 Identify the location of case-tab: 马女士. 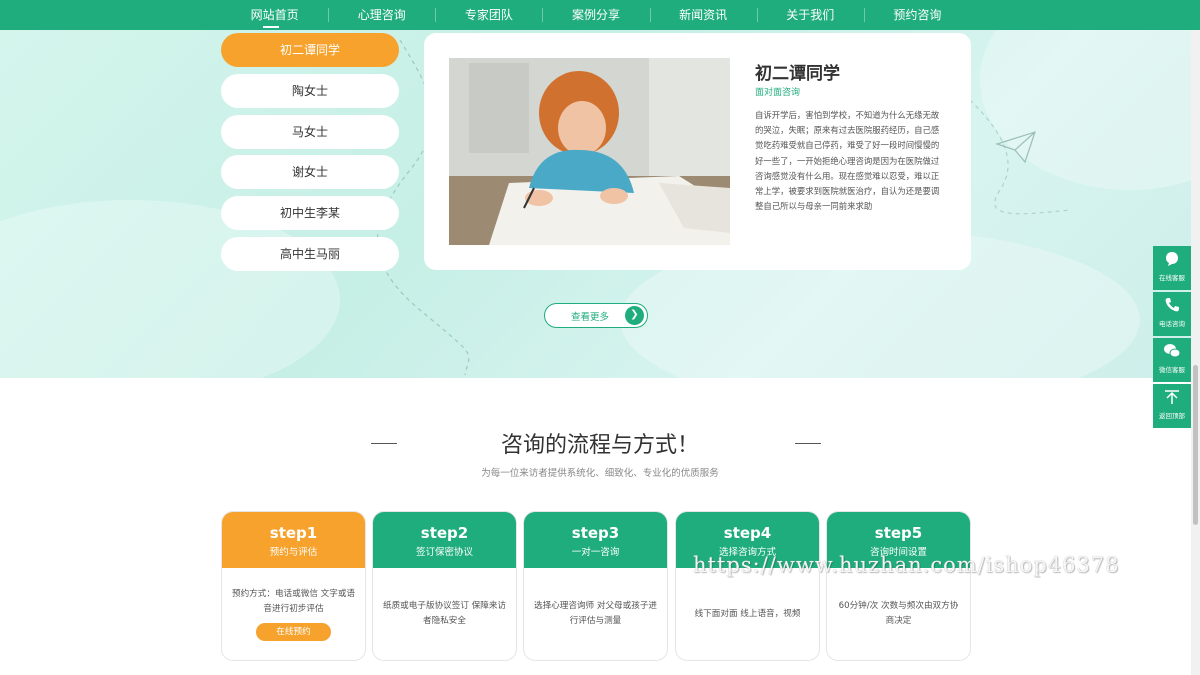
(310, 131).